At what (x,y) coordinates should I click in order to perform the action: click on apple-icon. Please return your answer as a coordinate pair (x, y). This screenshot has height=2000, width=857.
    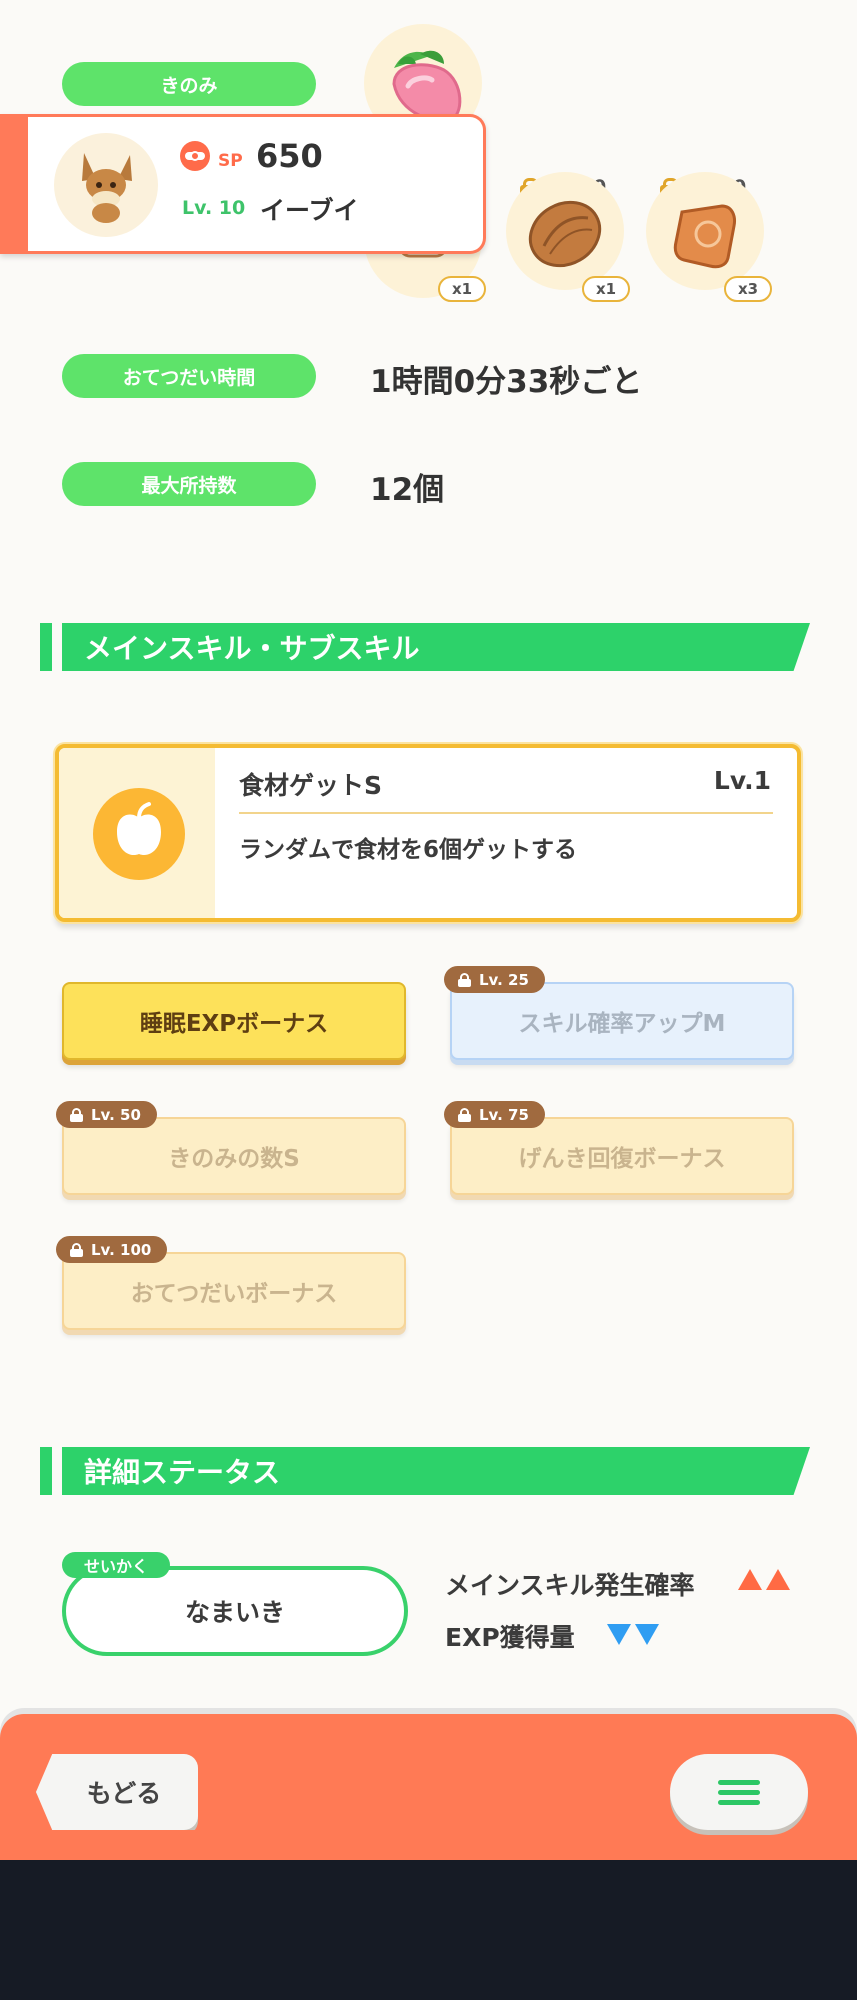
    Looking at the image, I should click on (139, 834).